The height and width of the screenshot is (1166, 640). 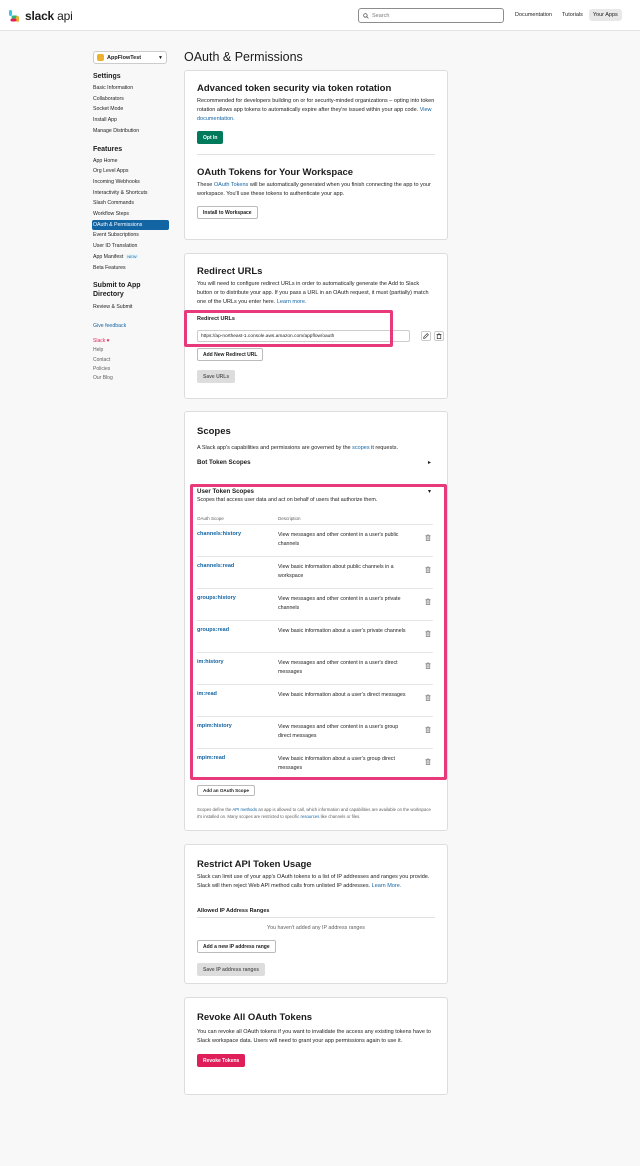 What do you see at coordinates (131, 182) in the screenshot?
I see `sidebar-item-incoming-webhooks: Incoming Webhooks` at bounding box center [131, 182].